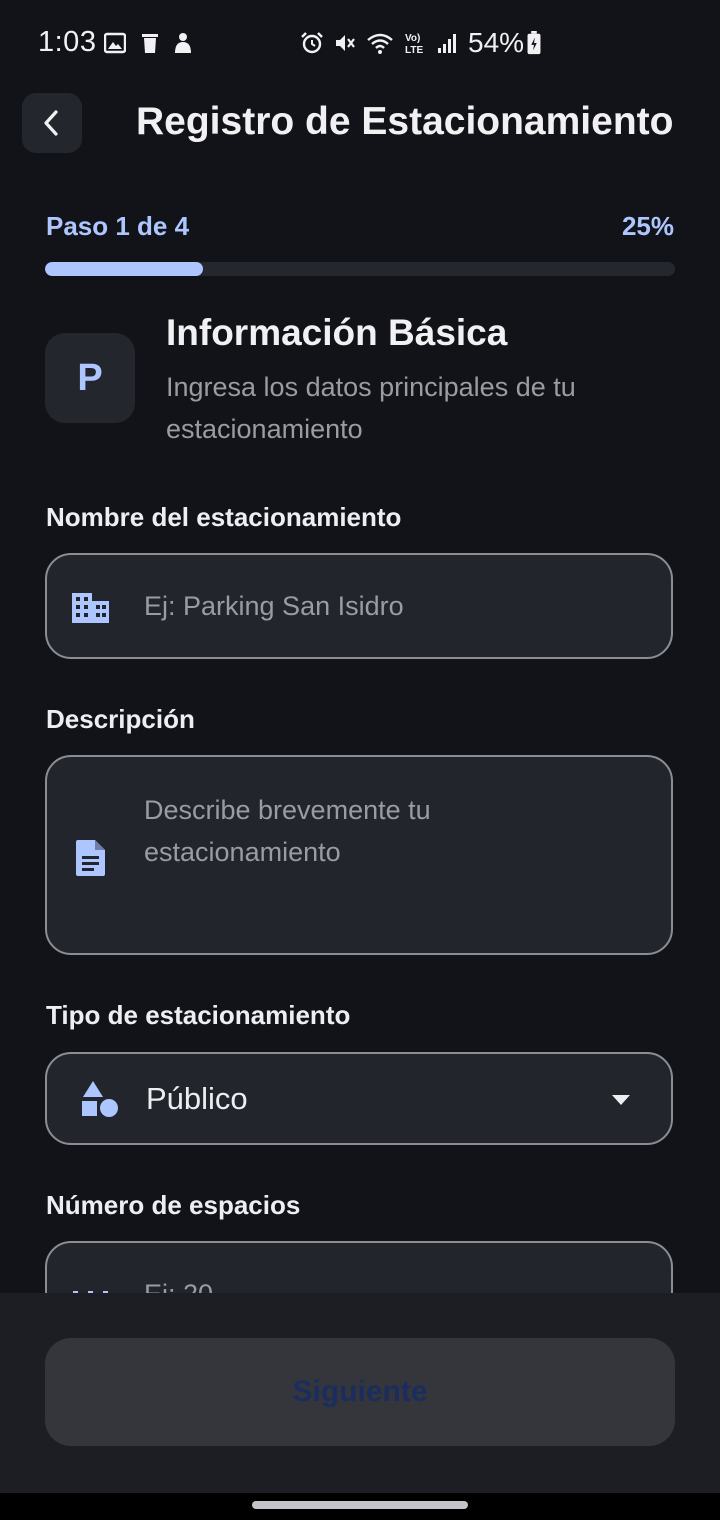  What do you see at coordinates (120, 719) in the screenshot?
I see `description-field-label: Descripción` at bounding box center [120, 719].